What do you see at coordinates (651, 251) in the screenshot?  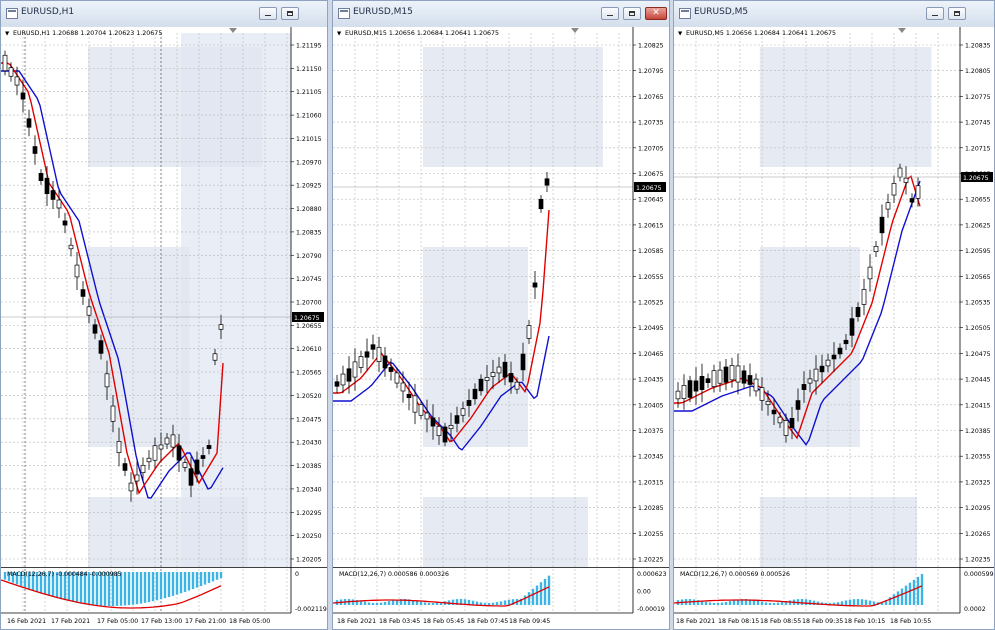 I see `price-tick-label: 1.20585` at bounding box center [651, 251].